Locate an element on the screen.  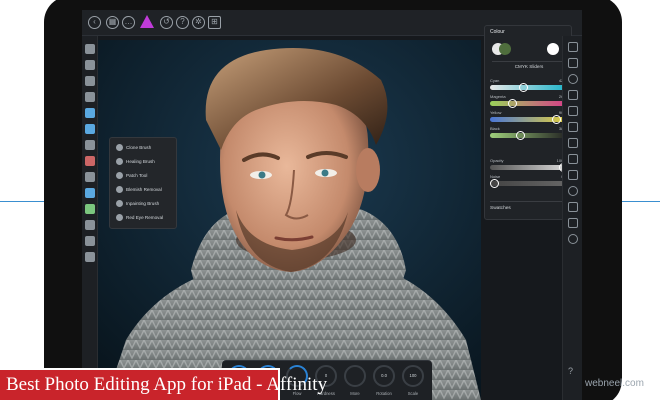
selection-tool-icon is located at coordinates (90, 113).